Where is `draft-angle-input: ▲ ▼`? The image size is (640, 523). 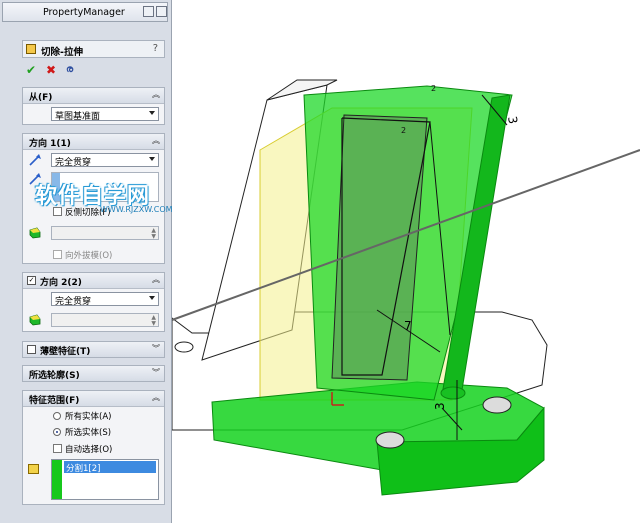
draft-angle-input: ▲ ▼ is located at coordinates (105, 233).